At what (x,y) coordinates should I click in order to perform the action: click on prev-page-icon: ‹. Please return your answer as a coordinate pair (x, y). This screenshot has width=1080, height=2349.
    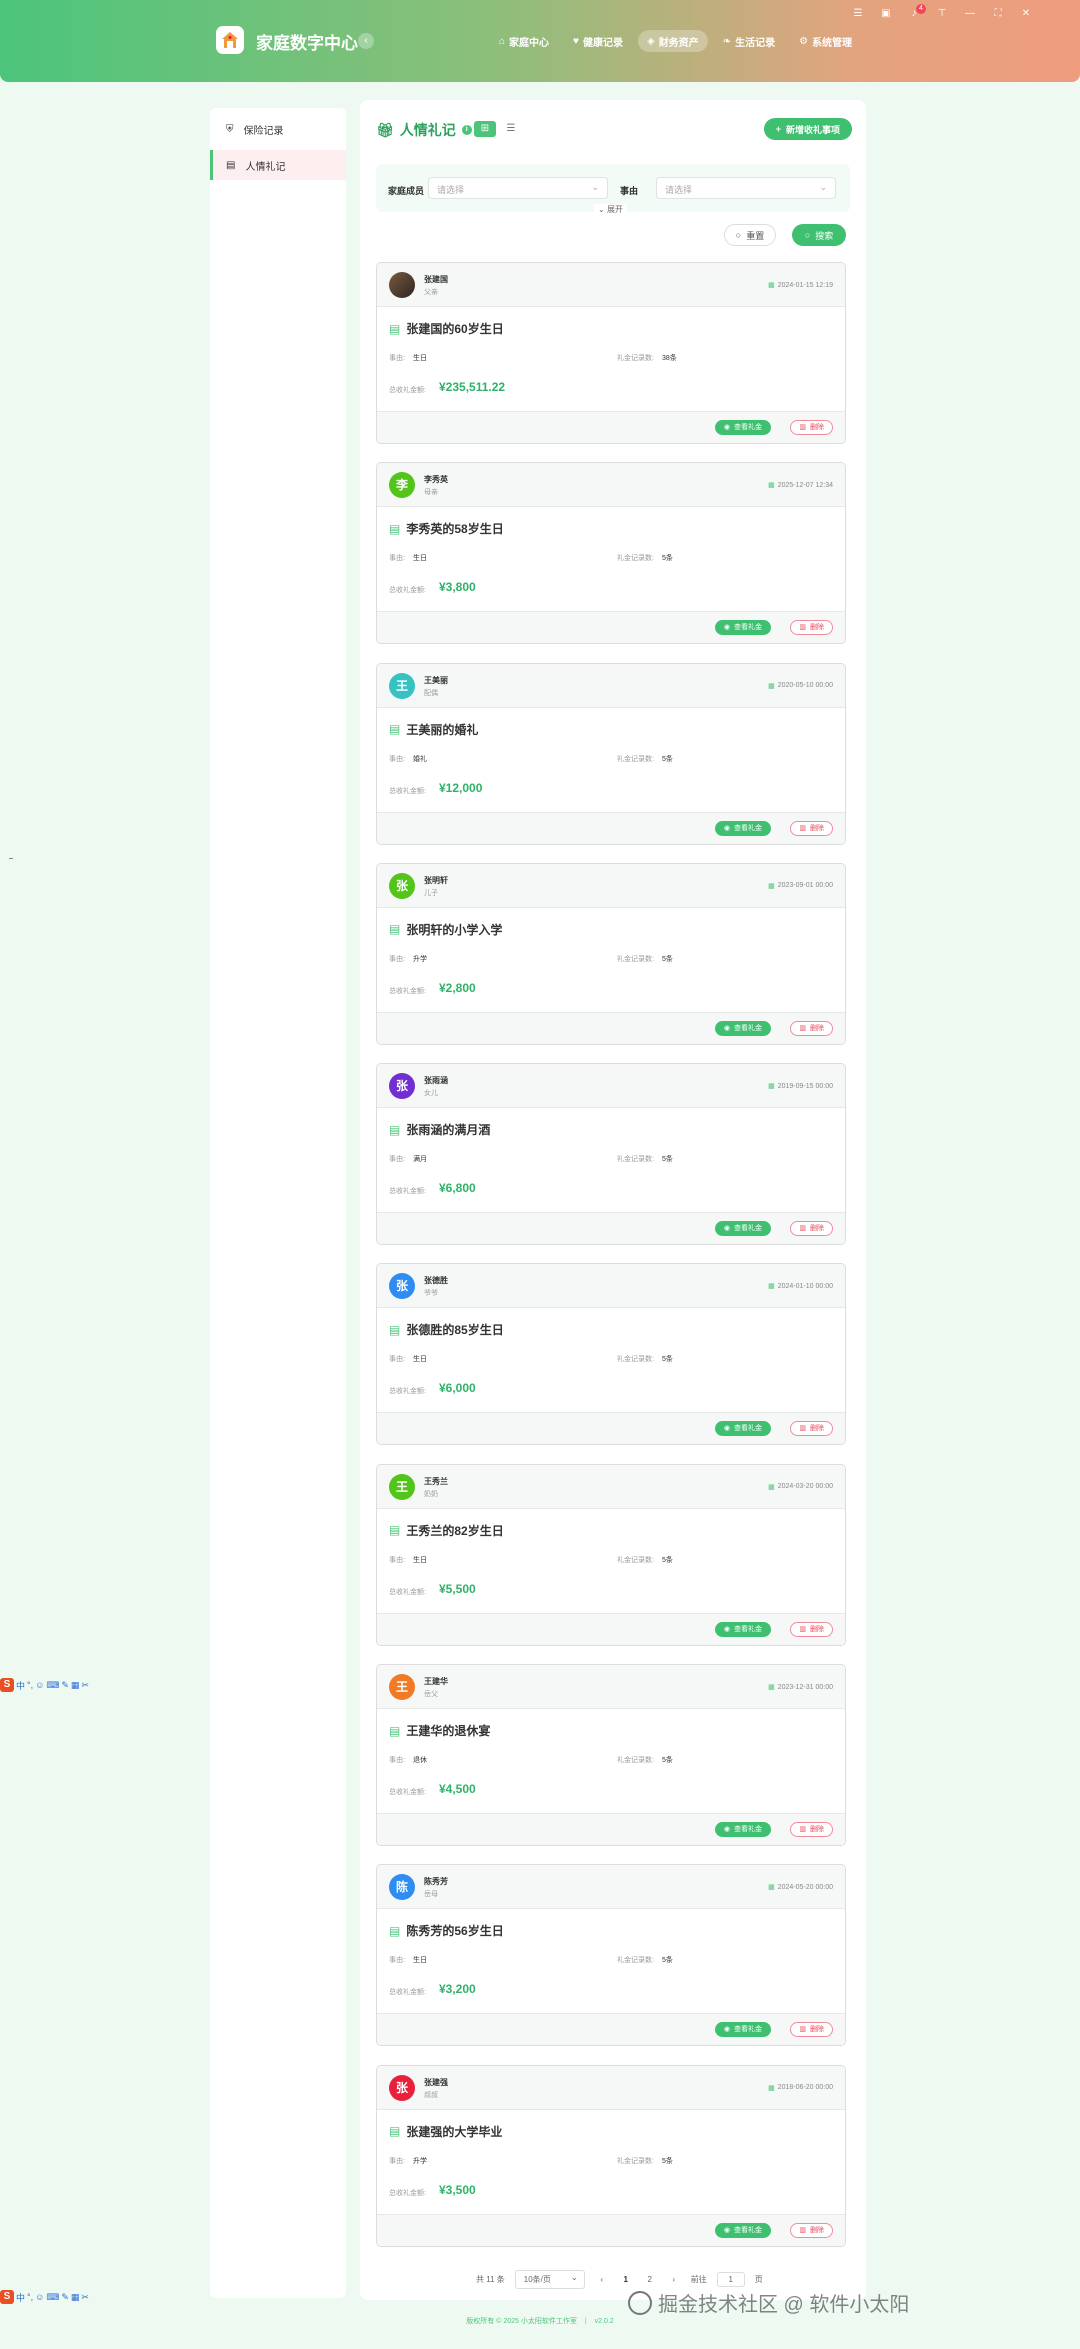
    Looking at the image, I should click on (602, 2279).